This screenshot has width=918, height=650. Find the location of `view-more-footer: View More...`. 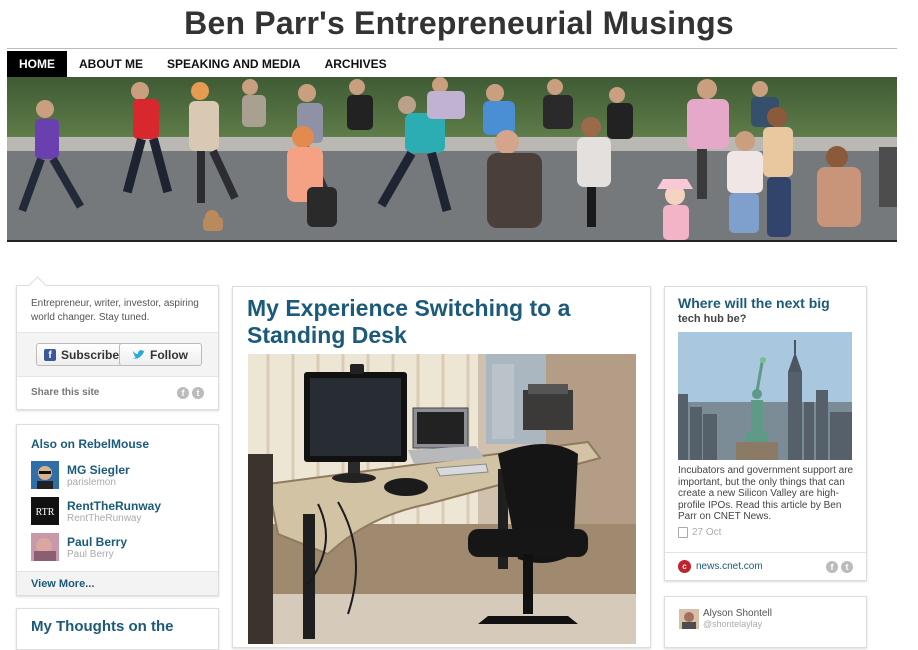

view-more-footer: View More... is located at coordinates (117, 583).